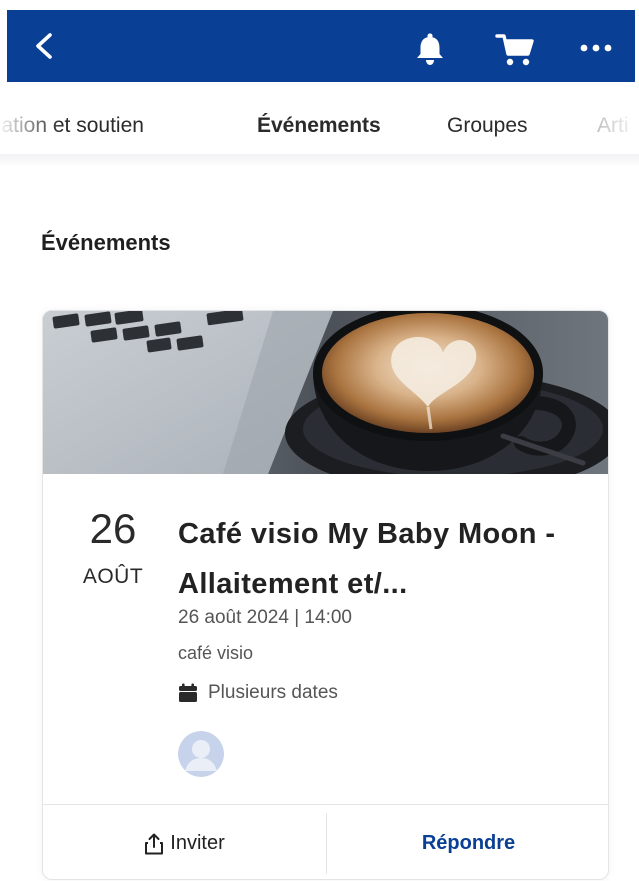 The image size is (639, 881). What do you see at coordinates (596, 48) in the screenshot?
I see `more-horizontal-icon` at bounding box center [596, 48].